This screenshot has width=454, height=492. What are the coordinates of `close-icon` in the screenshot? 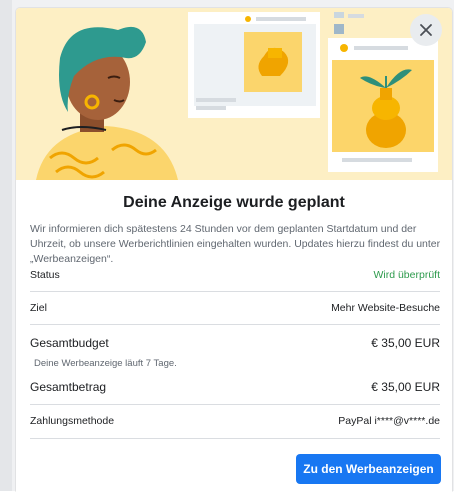 It's located at (426, 30).